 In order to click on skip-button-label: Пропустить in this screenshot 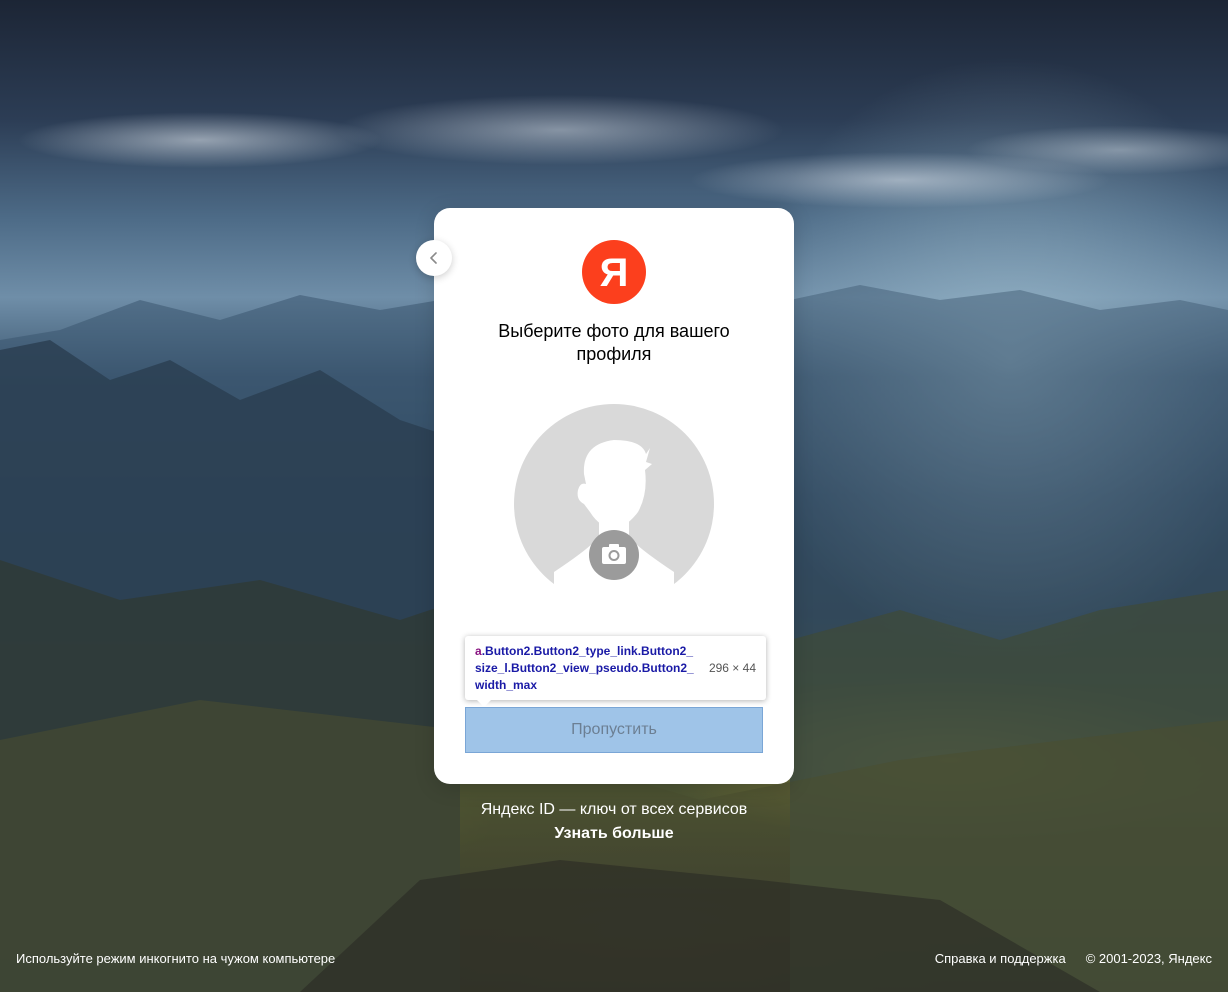, I will do `click(614, 729)`.